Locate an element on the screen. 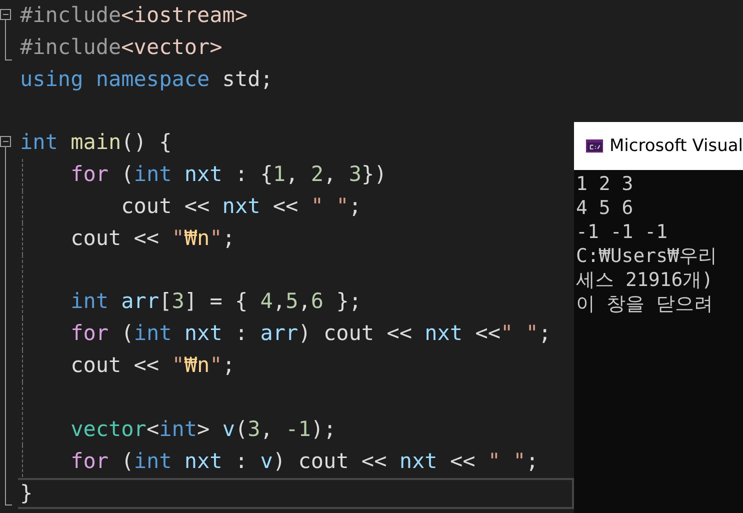  code-line: int main() { is located at coordinates (96, 142).